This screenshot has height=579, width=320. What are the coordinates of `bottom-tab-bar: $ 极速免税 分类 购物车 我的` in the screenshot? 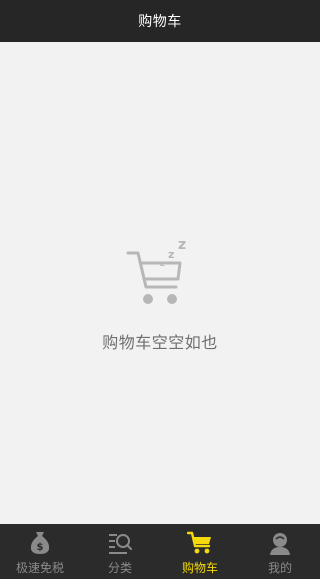 It's located at (160, 551).